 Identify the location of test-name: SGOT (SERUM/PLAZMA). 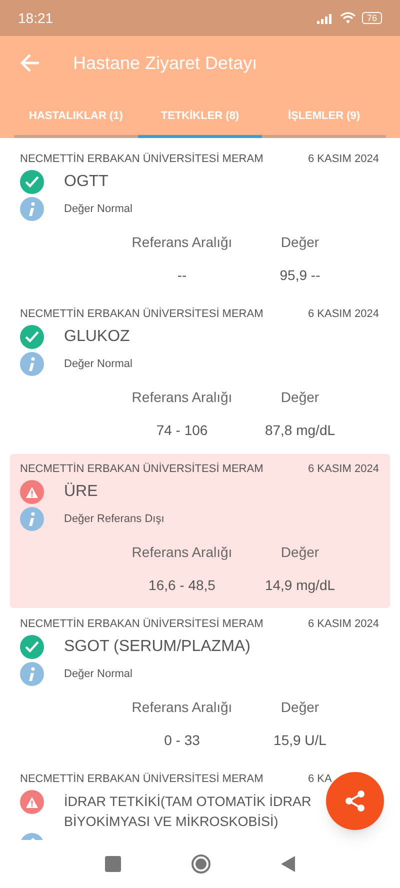
(157, 647).